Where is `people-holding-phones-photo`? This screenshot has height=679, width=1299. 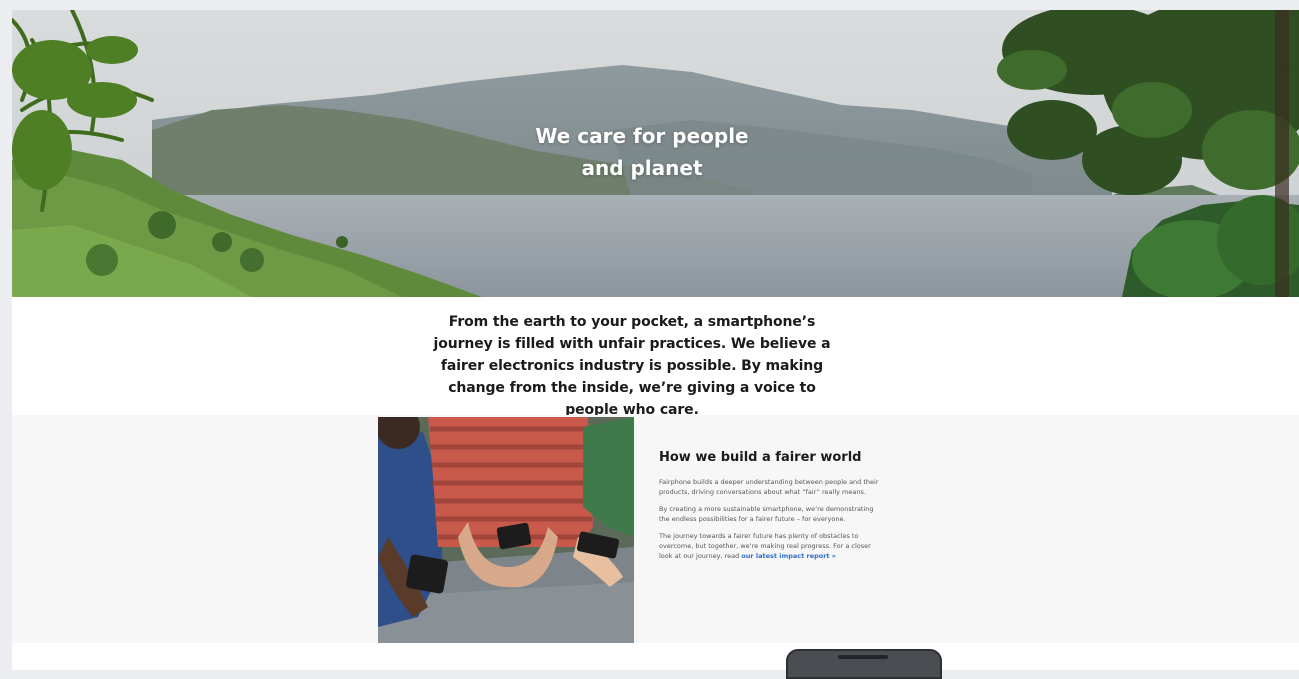 people-holding-phones-photo is located at coordinates (506, 530).